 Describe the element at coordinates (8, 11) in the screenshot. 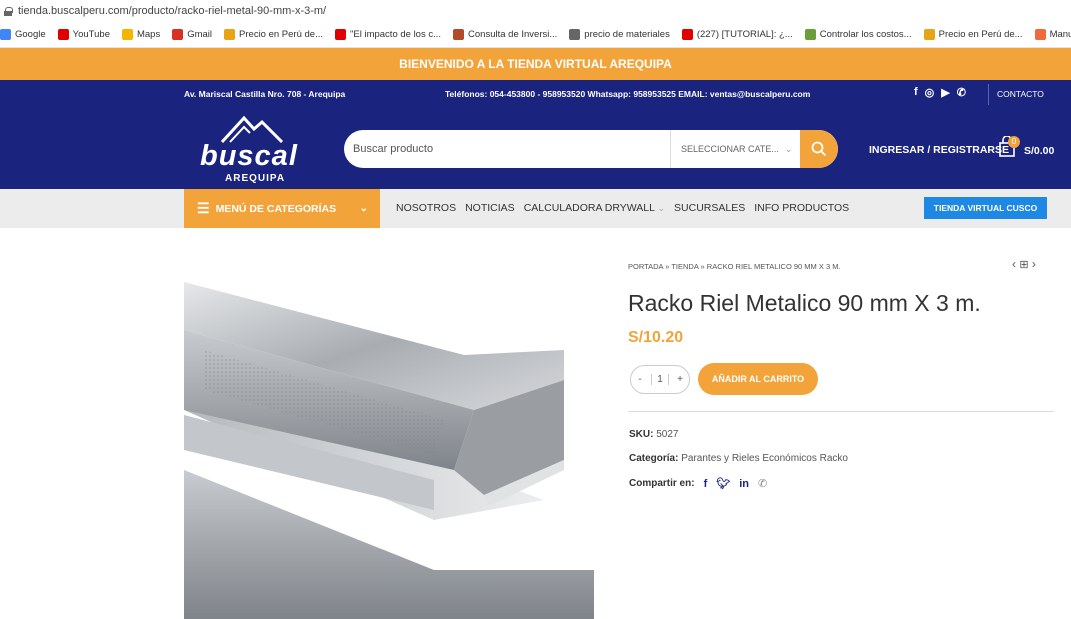

I see `lock-icon` at that location.